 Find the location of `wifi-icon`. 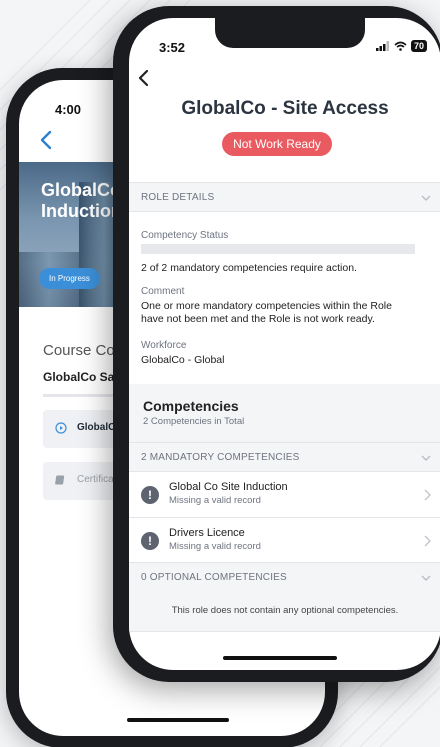

wifi-icon is located at coordinates (400, 46).